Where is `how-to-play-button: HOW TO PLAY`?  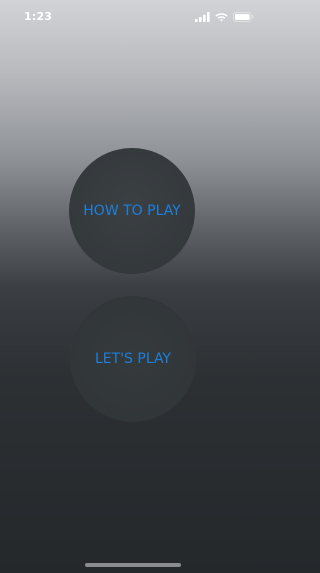
how-to-play-button: HOW TO PLAY is located at coordinates (132, 211).